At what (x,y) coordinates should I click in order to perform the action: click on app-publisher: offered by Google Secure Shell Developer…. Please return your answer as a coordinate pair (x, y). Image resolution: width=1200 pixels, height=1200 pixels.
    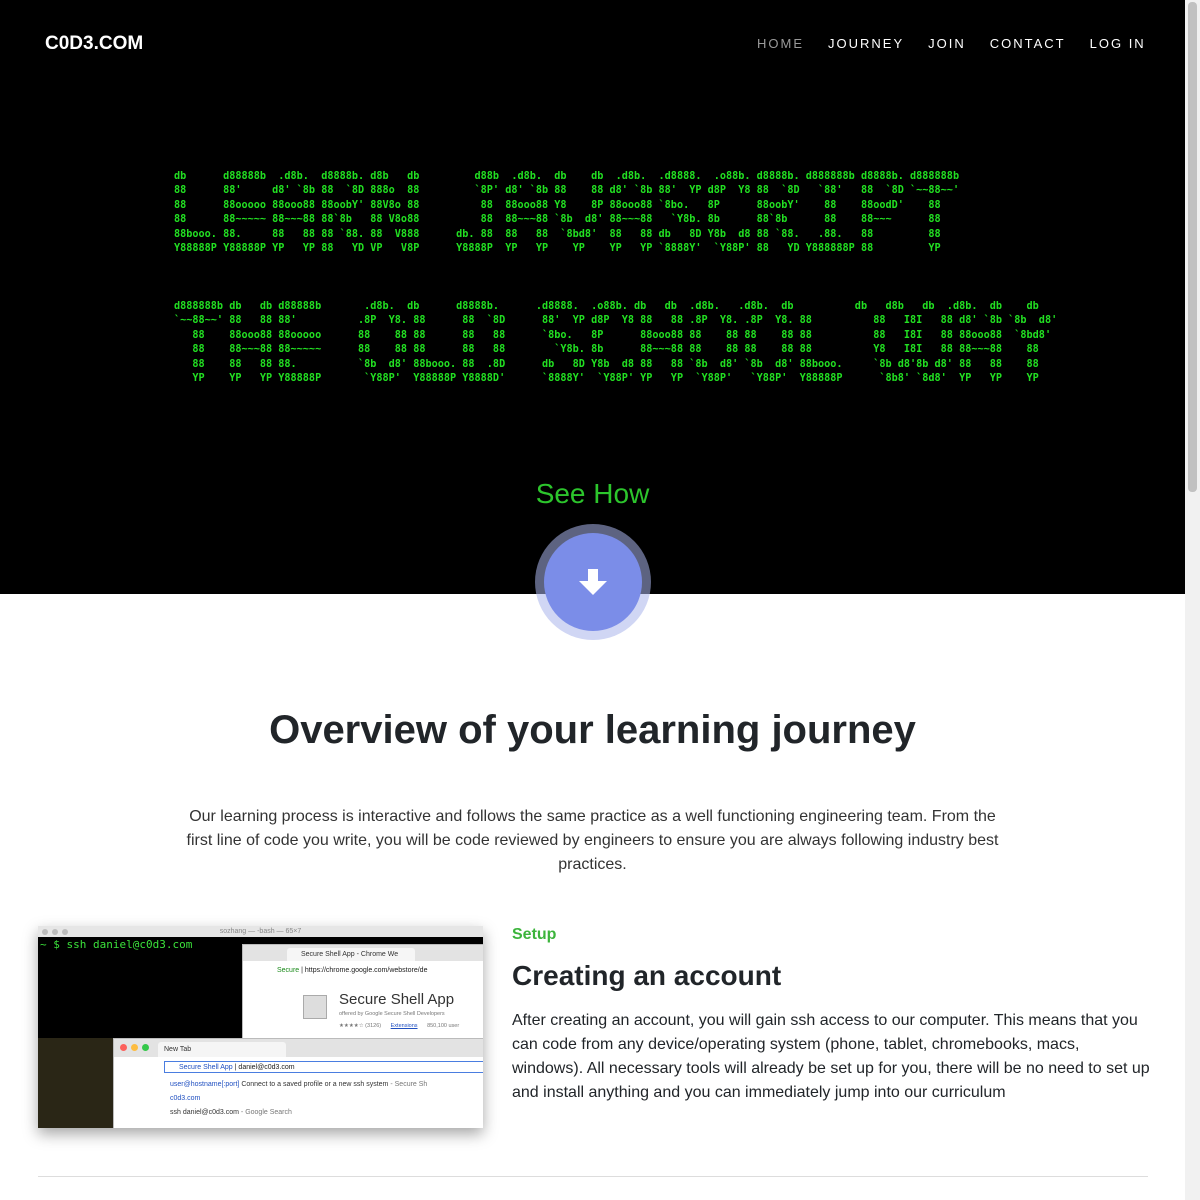
    Looking at the image, I should click on (392, 1014).